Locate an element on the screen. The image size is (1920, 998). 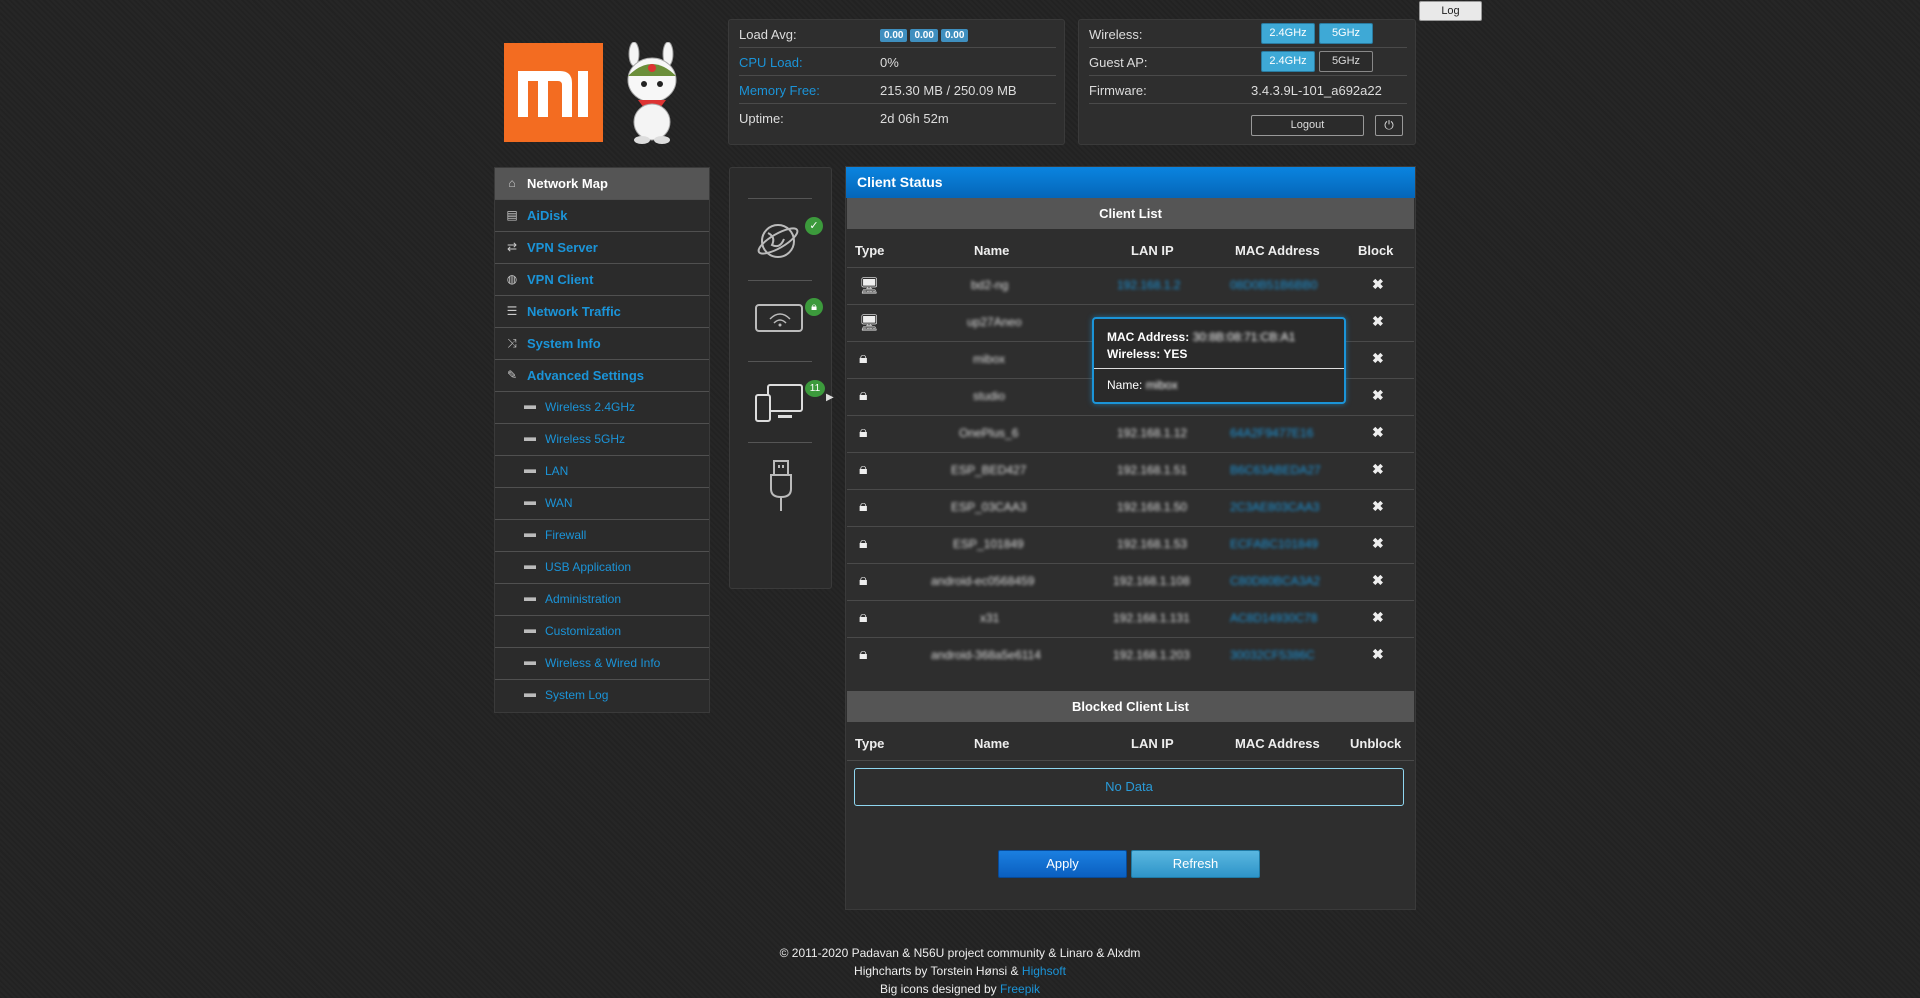
cpu-load-row: CPU Load: 0% is located at coordinates (897, 62).